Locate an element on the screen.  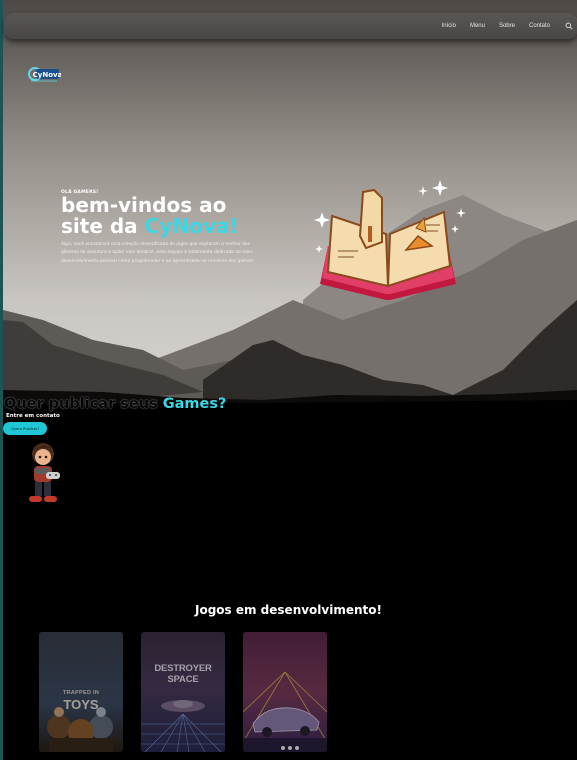
nav-links: Início Menu Sobre Contato is located at coordinates (509, 26).